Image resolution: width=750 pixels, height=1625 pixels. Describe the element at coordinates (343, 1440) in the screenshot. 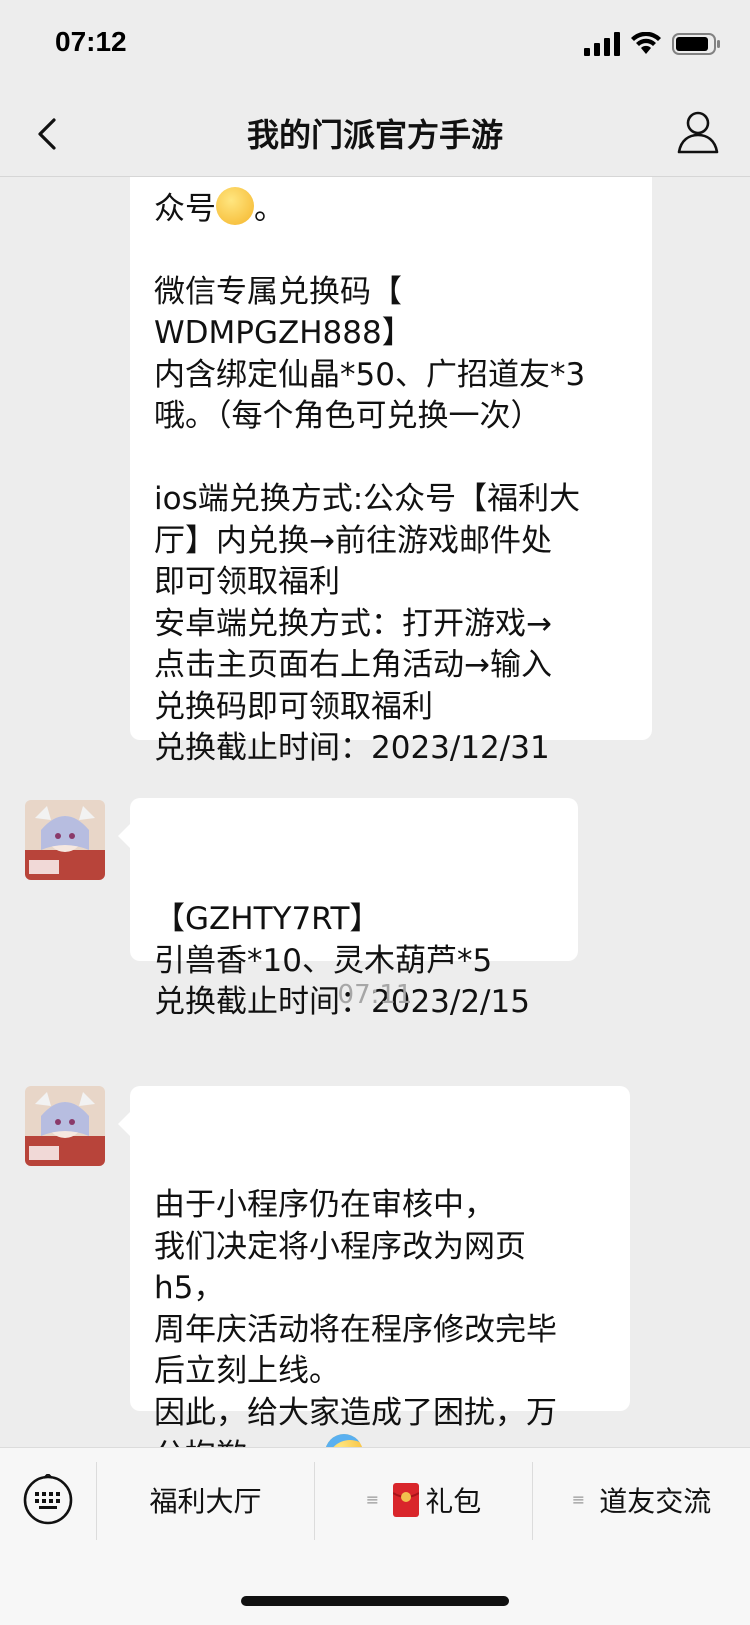

I see `crying-face-emoji-icon` at that location.